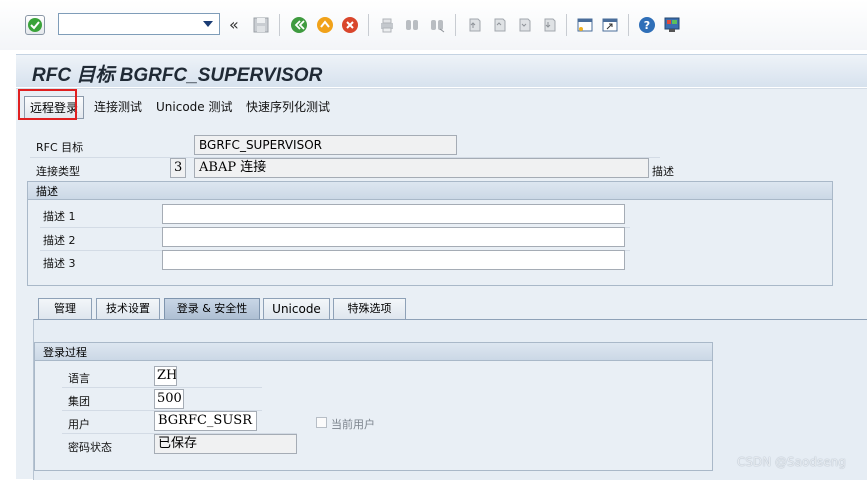  Describe the element at coordinates (128, 308) in the screenshot. I see `tab-technical-settings: 技术设置` at that location.